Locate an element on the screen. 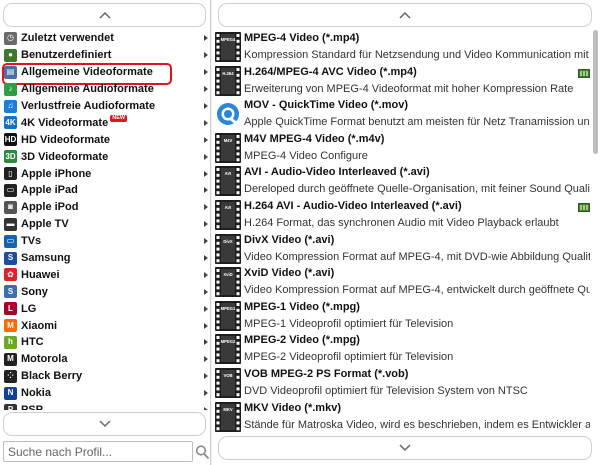 The width and height of the screenshot is (600, 465). category-item: ♪ Allgemeine Audioformate is located at coordinates (105, 89).